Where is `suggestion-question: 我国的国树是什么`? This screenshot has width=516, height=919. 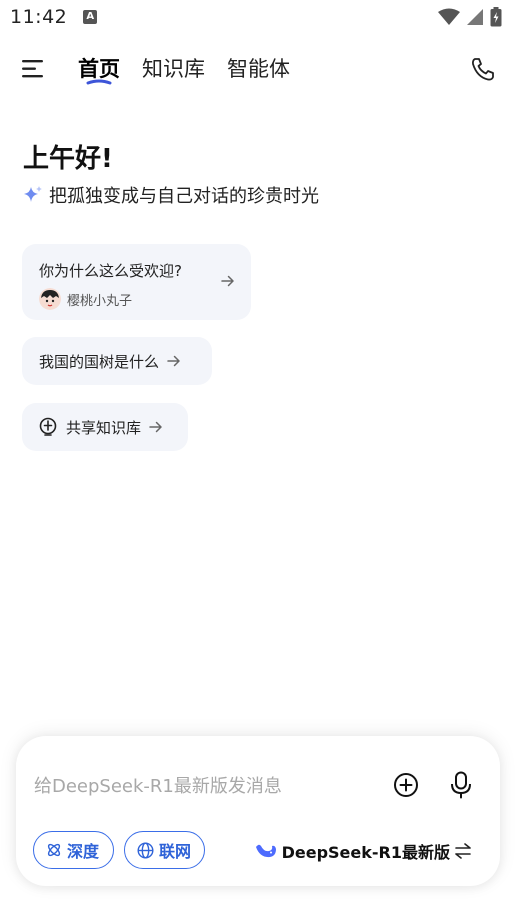 suggestion-question: 我国的国树是什么 is located at coordinates (99, 361).